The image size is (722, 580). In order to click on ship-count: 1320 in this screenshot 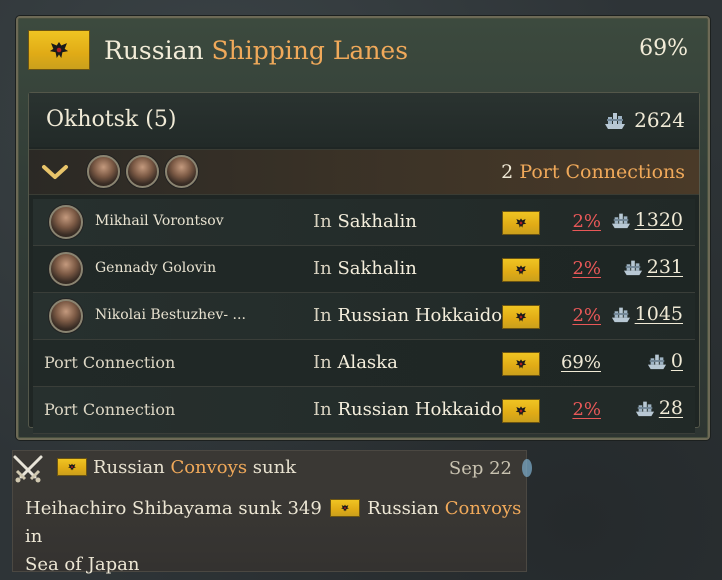, I will do `click(646, 220)`.